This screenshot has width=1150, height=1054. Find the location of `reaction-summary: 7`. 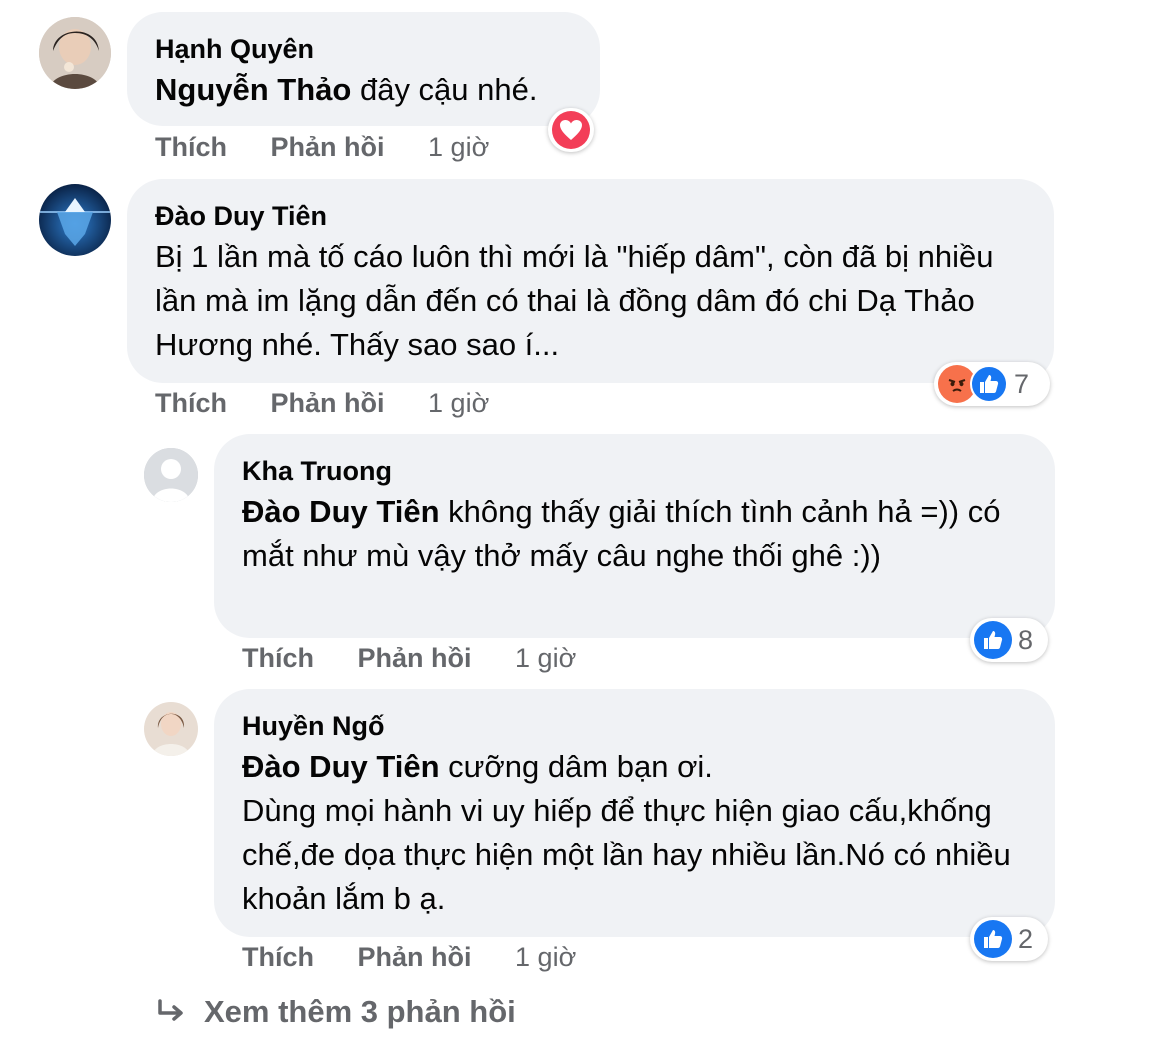

reaction-summary: 7 is located at coordinates (992, 384).